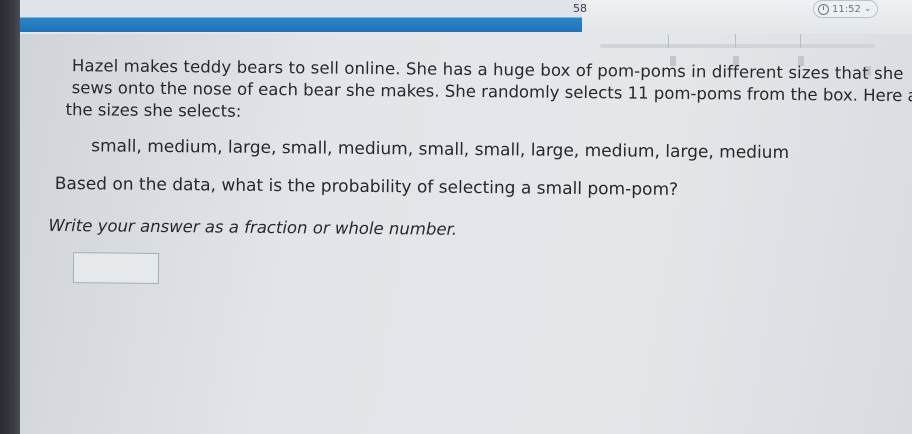 This screenshot has width=912, height=434. Describe the element at coordinates (153, 110) in the screenshot. I see `question-text-line: the sizes she selects:` at that location.